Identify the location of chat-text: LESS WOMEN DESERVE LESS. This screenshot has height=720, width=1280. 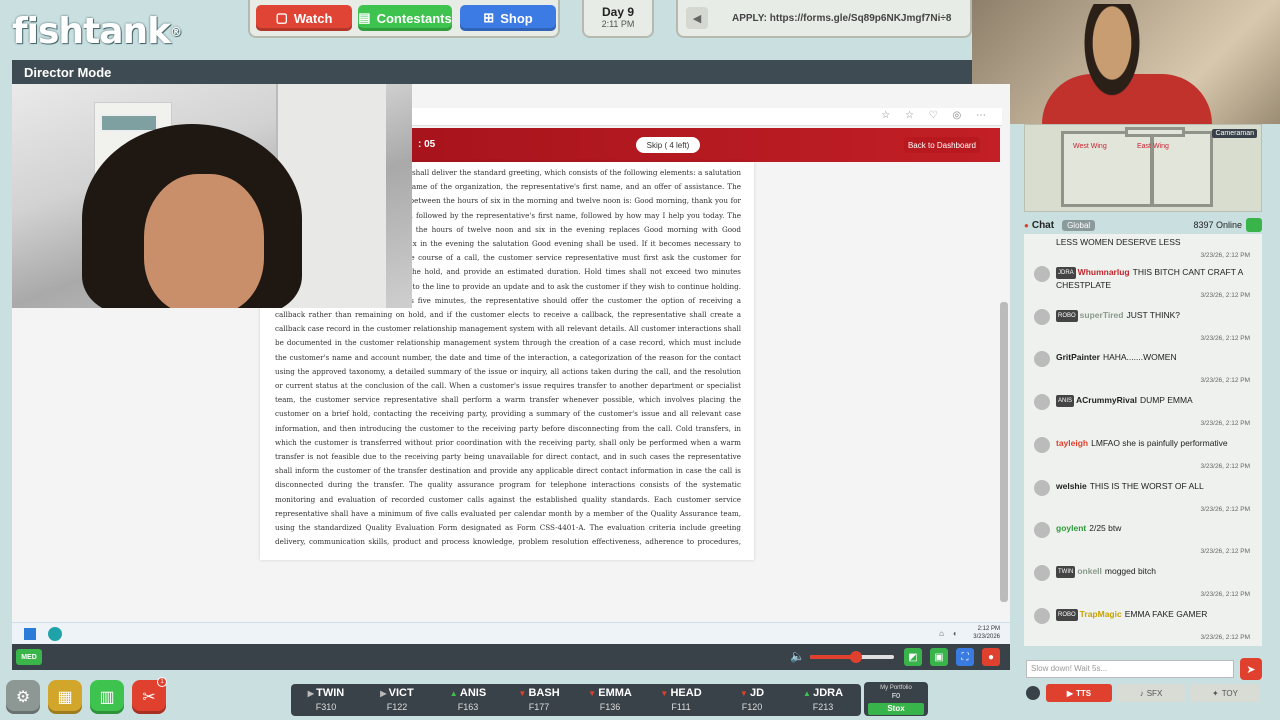
(1118, 242).